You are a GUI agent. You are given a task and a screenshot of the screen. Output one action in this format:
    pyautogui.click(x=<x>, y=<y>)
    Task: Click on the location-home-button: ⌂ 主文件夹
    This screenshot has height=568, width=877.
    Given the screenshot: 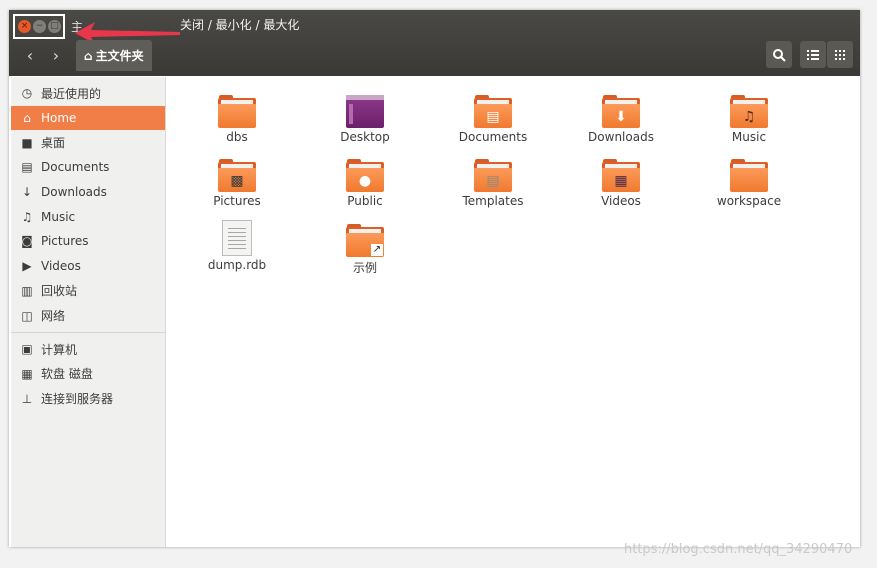 What is the action you would take?
    pyautogui.click(x=114, y=55)
    